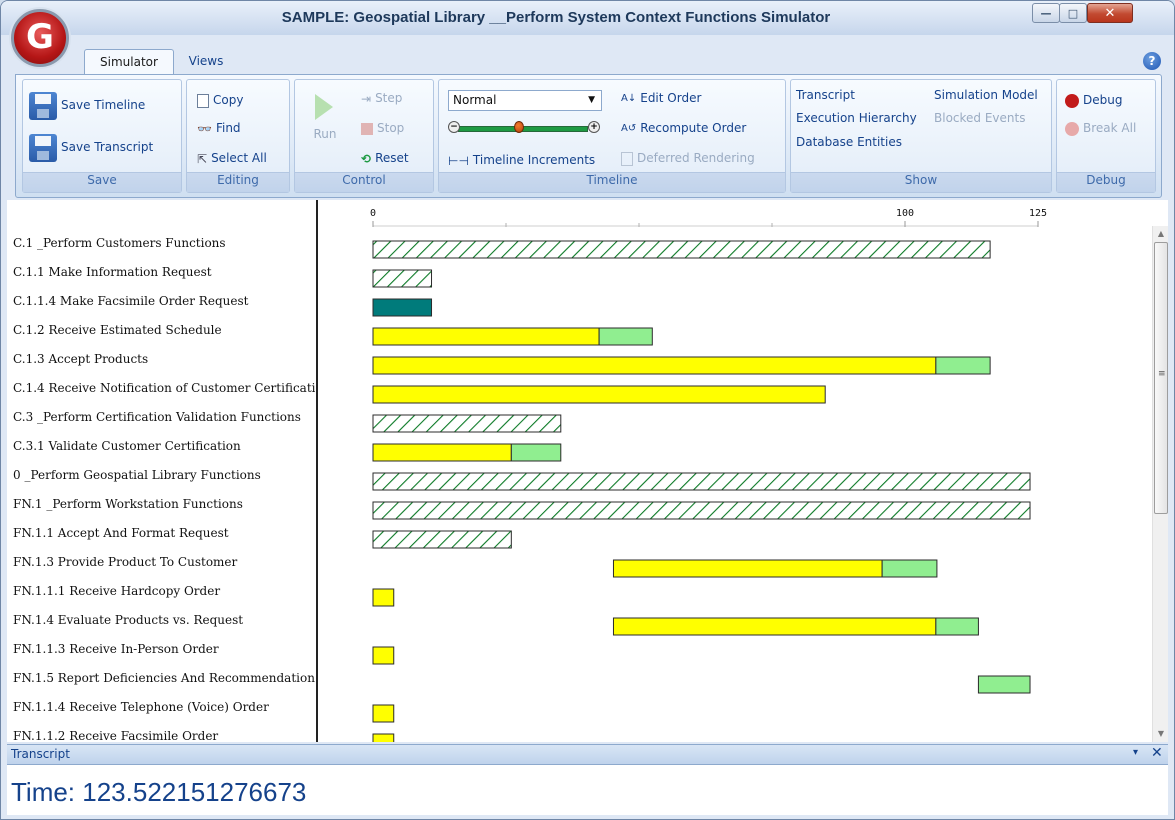 The width and height of the screenshot is (1175, 820). I want to click on stop-button: Stop, so click(382, 128).